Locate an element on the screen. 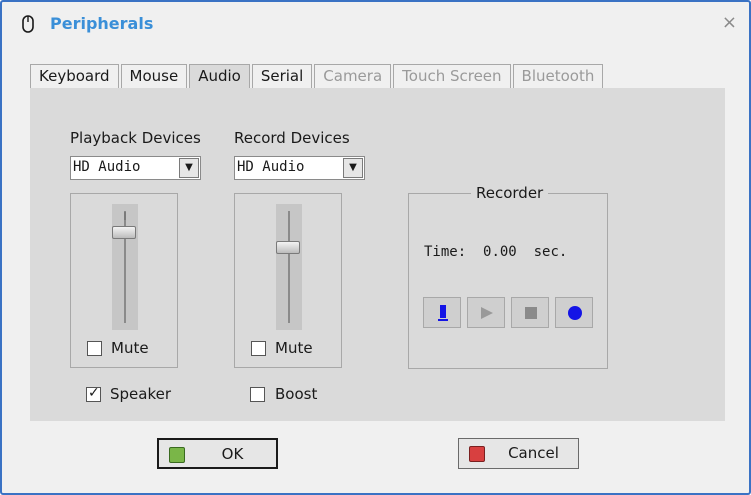 This screenshot has width=751, height=495. tab-bluetooth: Bluetooth is located at coordinates (558, 76).